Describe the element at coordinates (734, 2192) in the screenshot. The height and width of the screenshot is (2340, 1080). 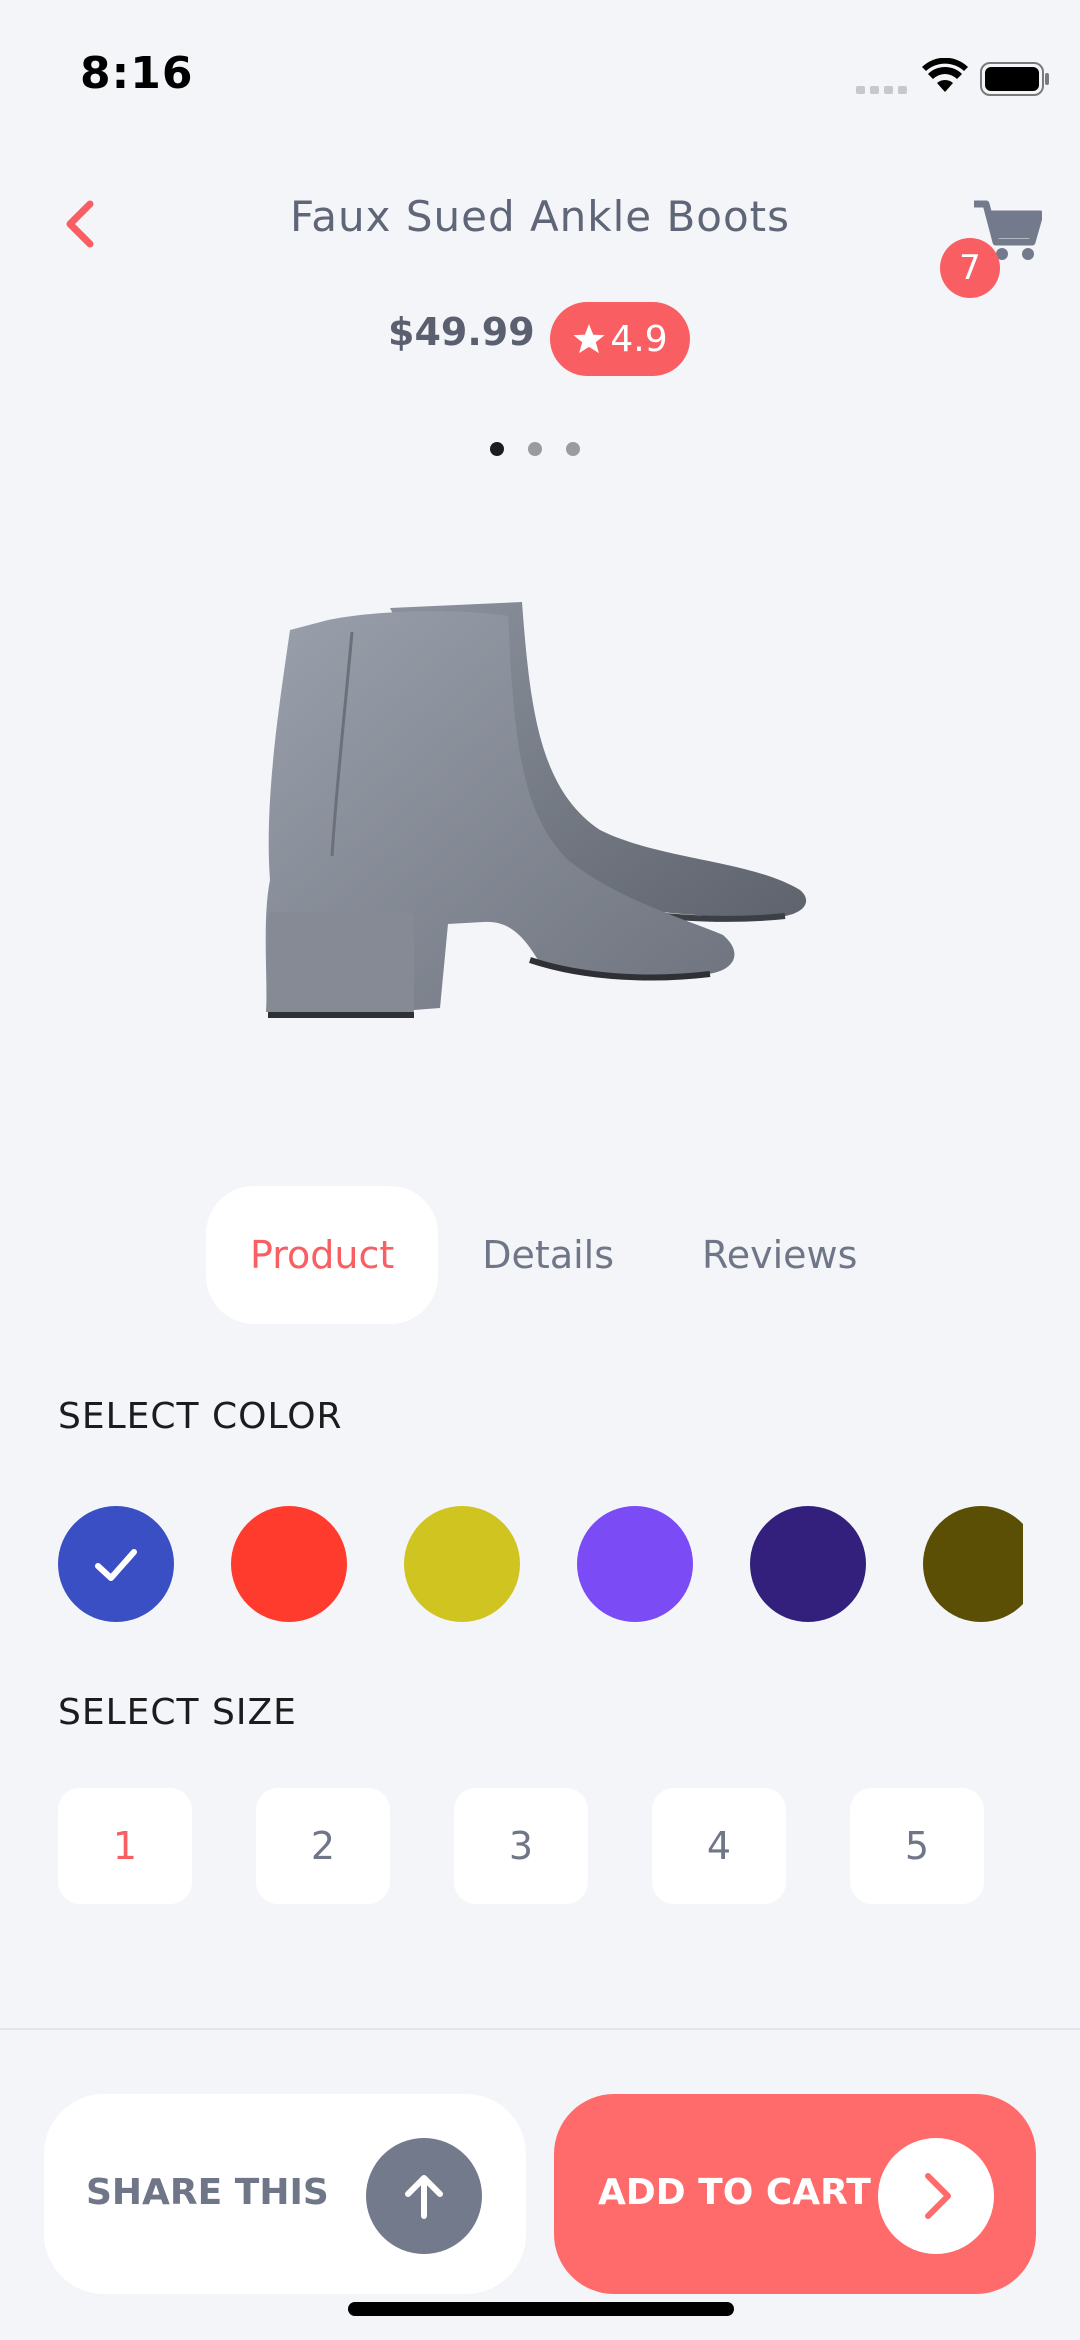
I see `add-to-cart-label: ADD TO CART` at that location.